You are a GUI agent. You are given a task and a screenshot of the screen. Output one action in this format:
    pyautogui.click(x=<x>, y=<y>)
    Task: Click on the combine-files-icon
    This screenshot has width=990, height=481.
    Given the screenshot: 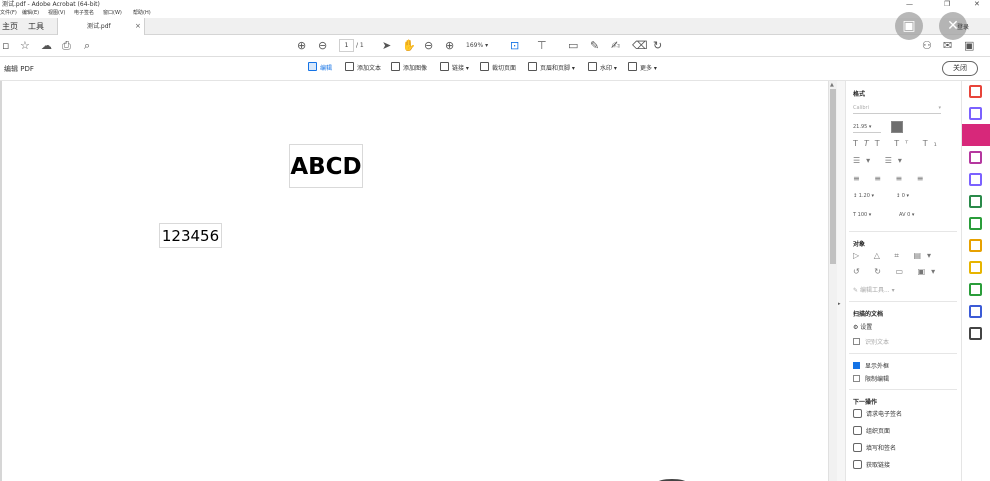 What is the action you would take?
    pyautogui.click(x=975, y=113)
    